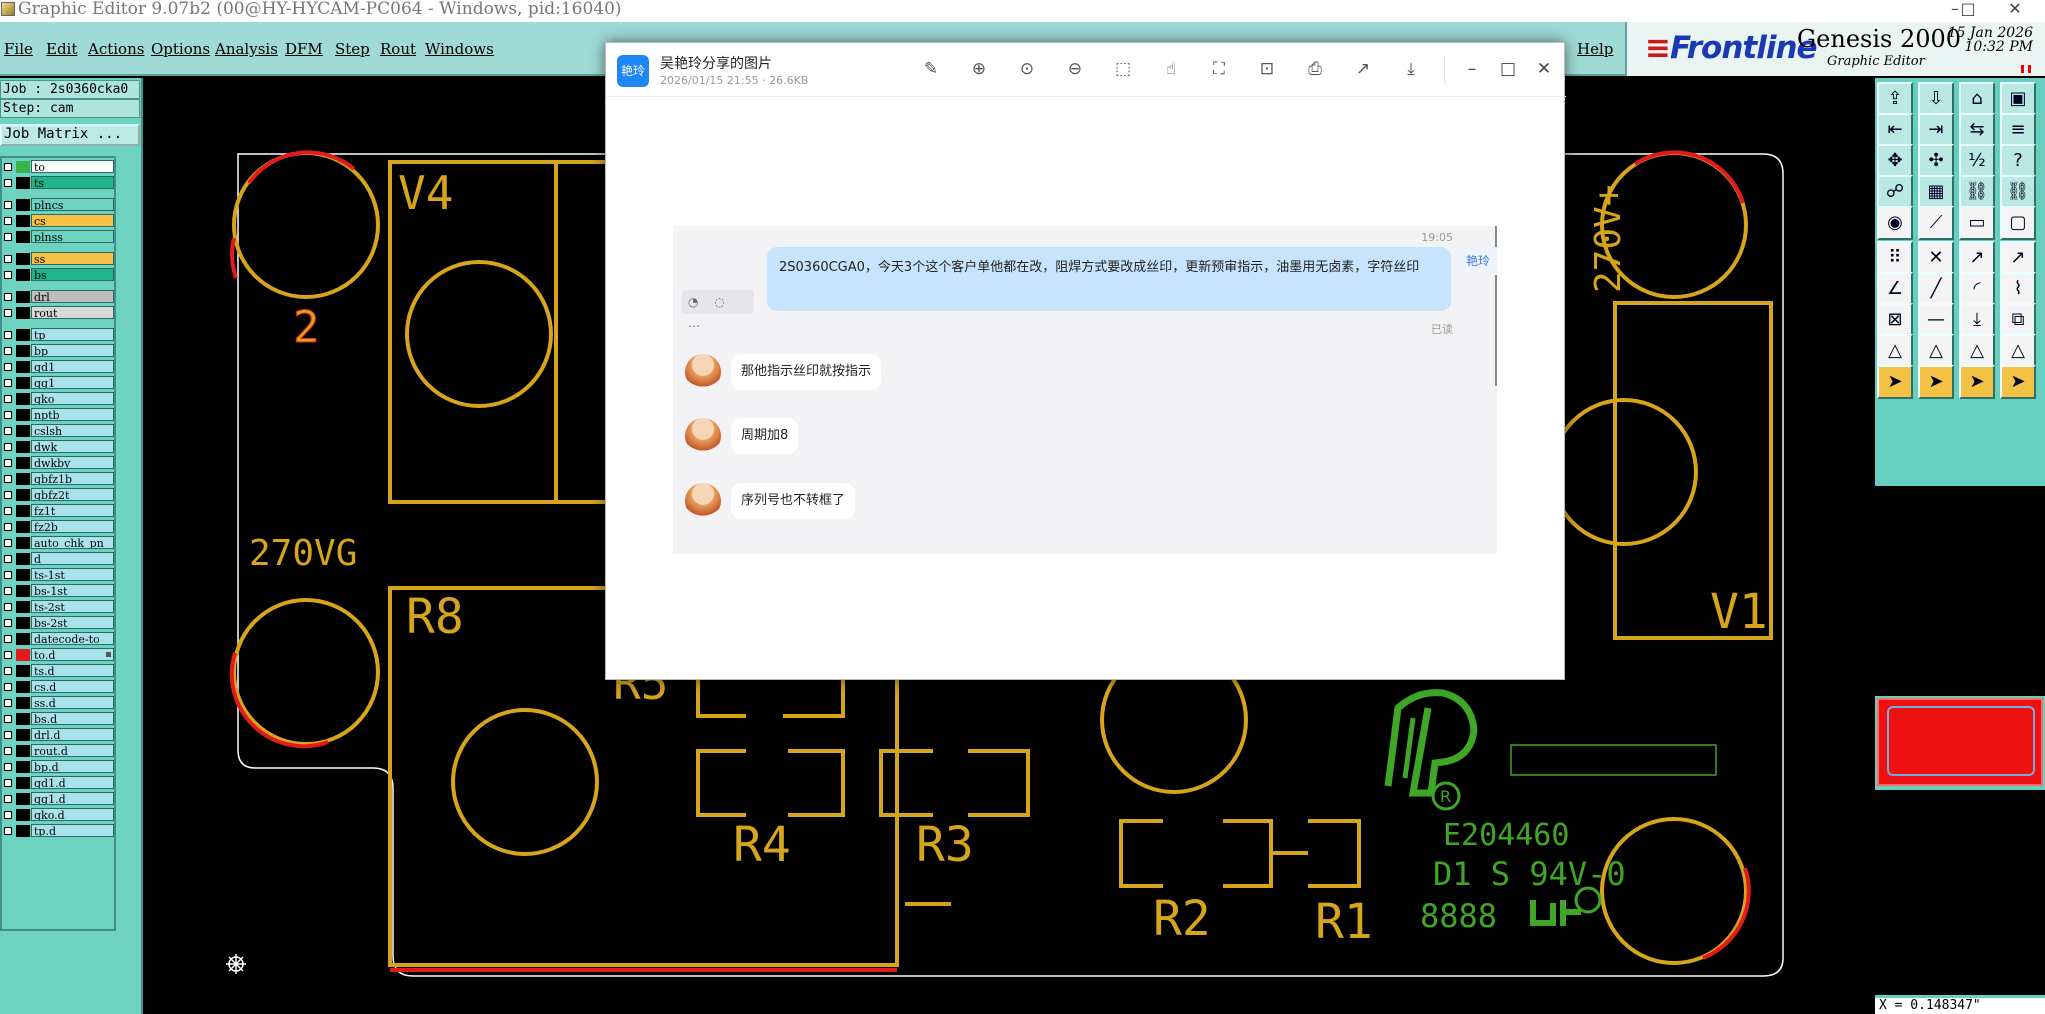  What do you see at coordinates (72, 750) in the screenshot?
I see `layer-name: rout.d` at bounding box center [72, 750].